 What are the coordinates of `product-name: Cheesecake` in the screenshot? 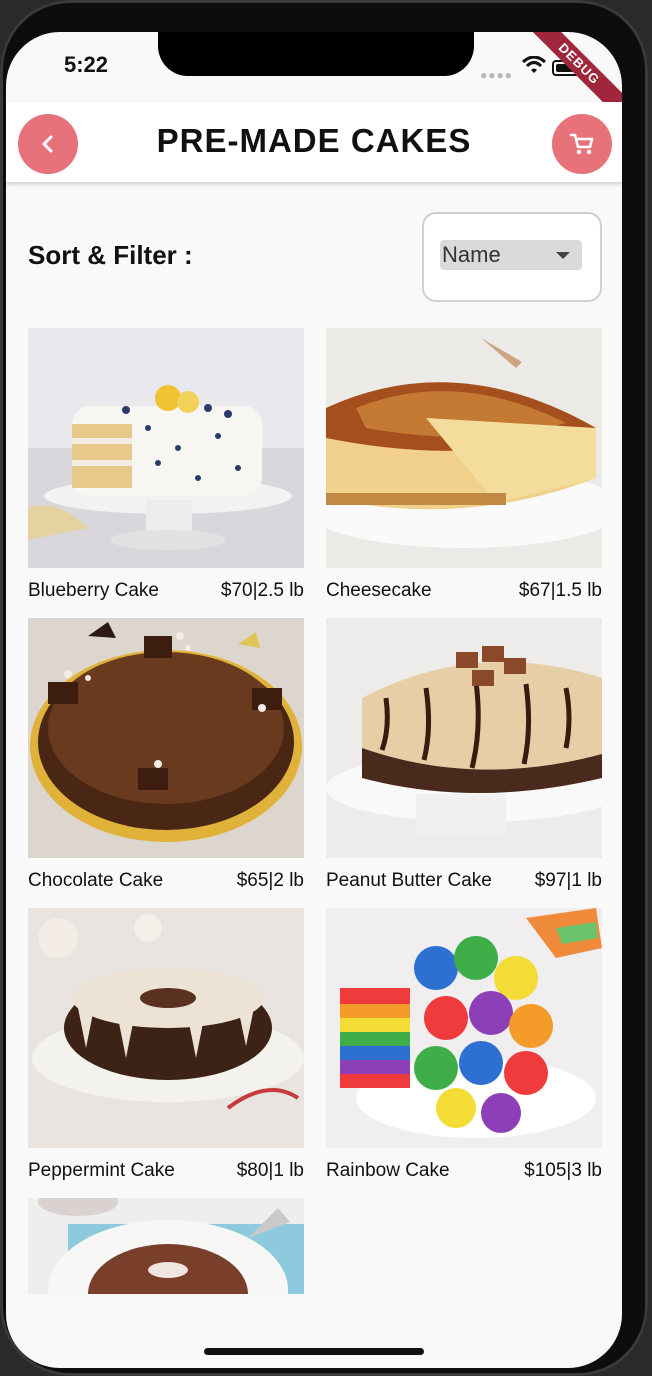 It's located at (379, 590).